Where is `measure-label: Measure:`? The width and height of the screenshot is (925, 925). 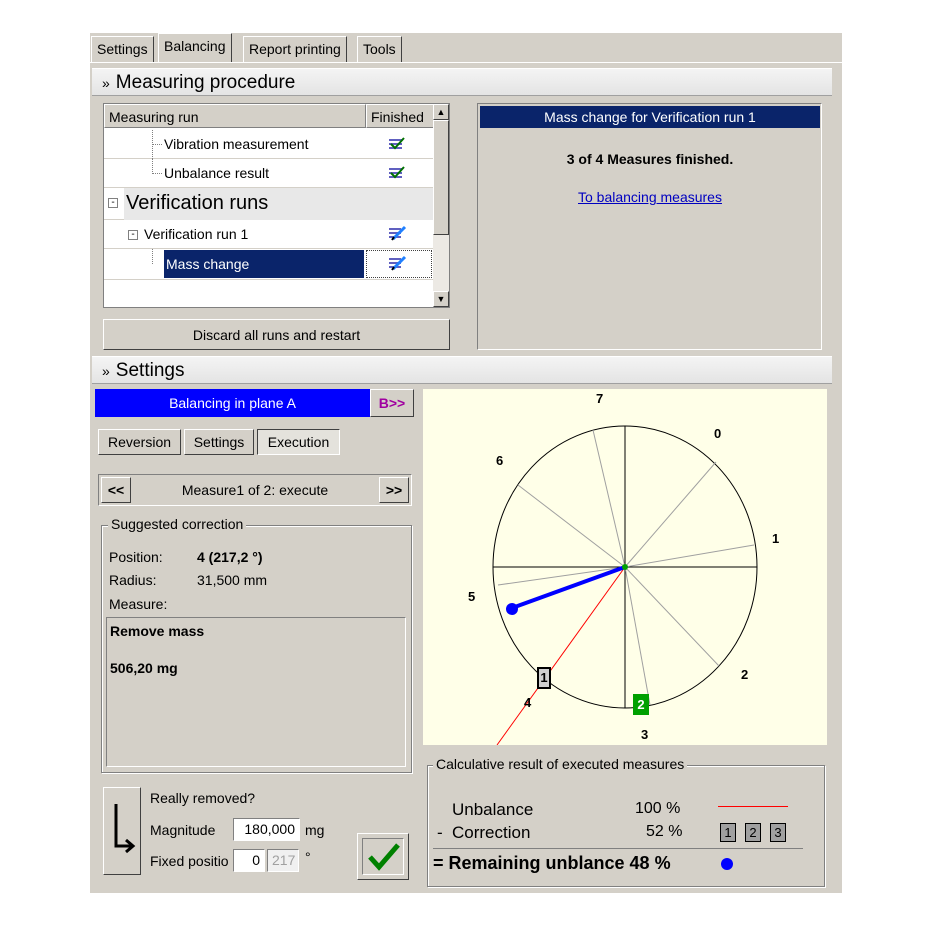
measure-label: Measure: is located at coordinates (138, 604).